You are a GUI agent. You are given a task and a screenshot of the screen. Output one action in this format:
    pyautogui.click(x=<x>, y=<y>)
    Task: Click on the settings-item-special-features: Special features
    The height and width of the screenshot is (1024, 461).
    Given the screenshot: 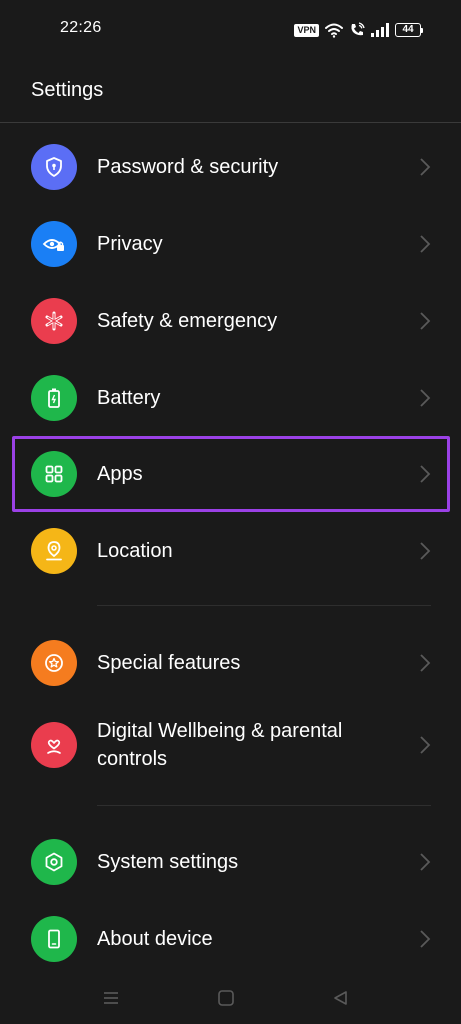 What is the action you would take?
    pyautogui.click(x=230, y=663)
    